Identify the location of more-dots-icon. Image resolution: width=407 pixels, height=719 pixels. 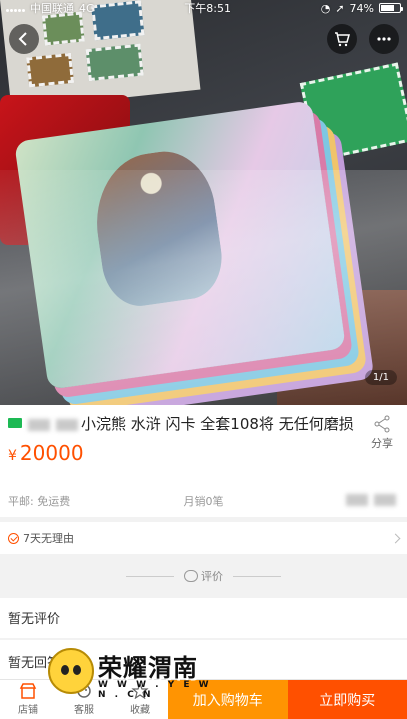
(384, 39).